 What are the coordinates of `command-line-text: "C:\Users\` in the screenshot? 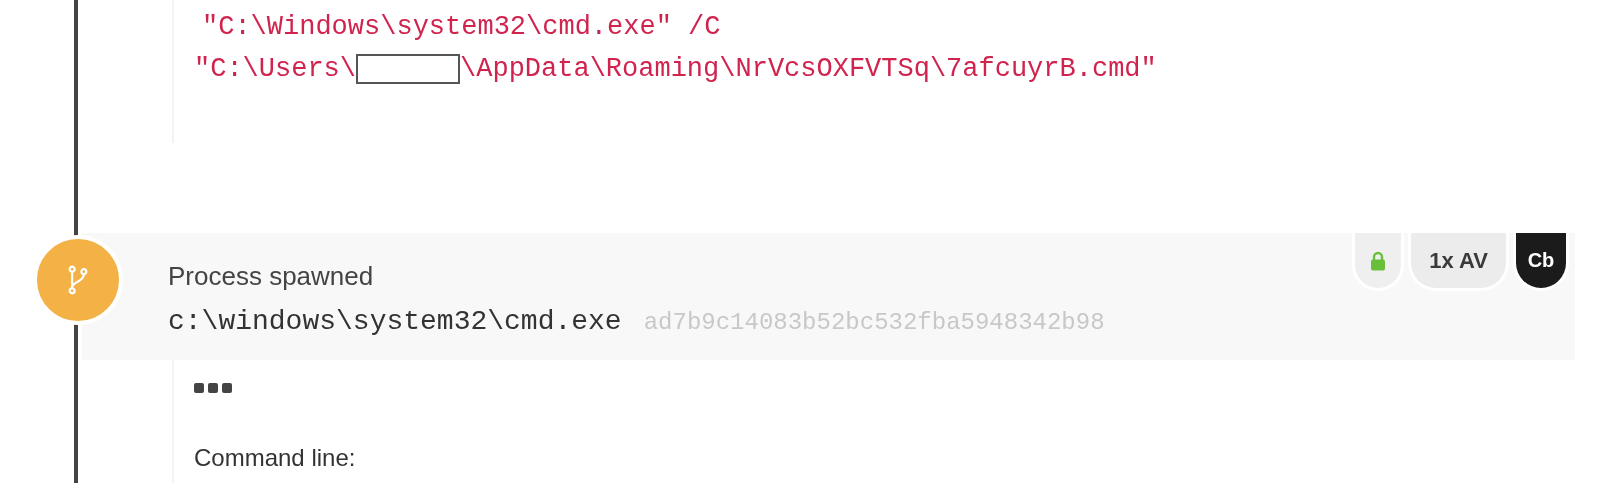 It's located at (275, 69).